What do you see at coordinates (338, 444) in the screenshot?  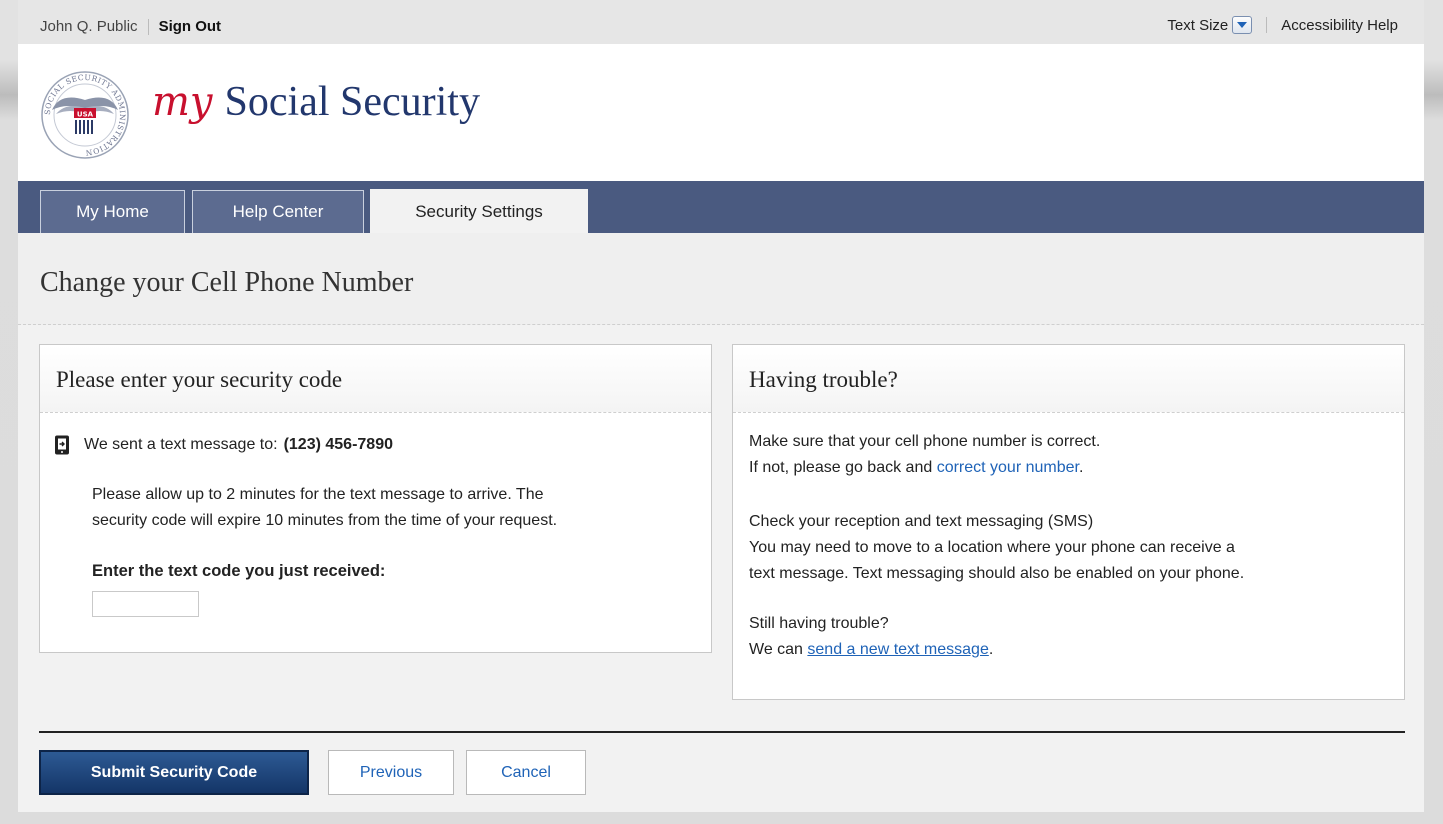 I see `phone-number: (123) 456-7890` at bounding box center [338, 444].